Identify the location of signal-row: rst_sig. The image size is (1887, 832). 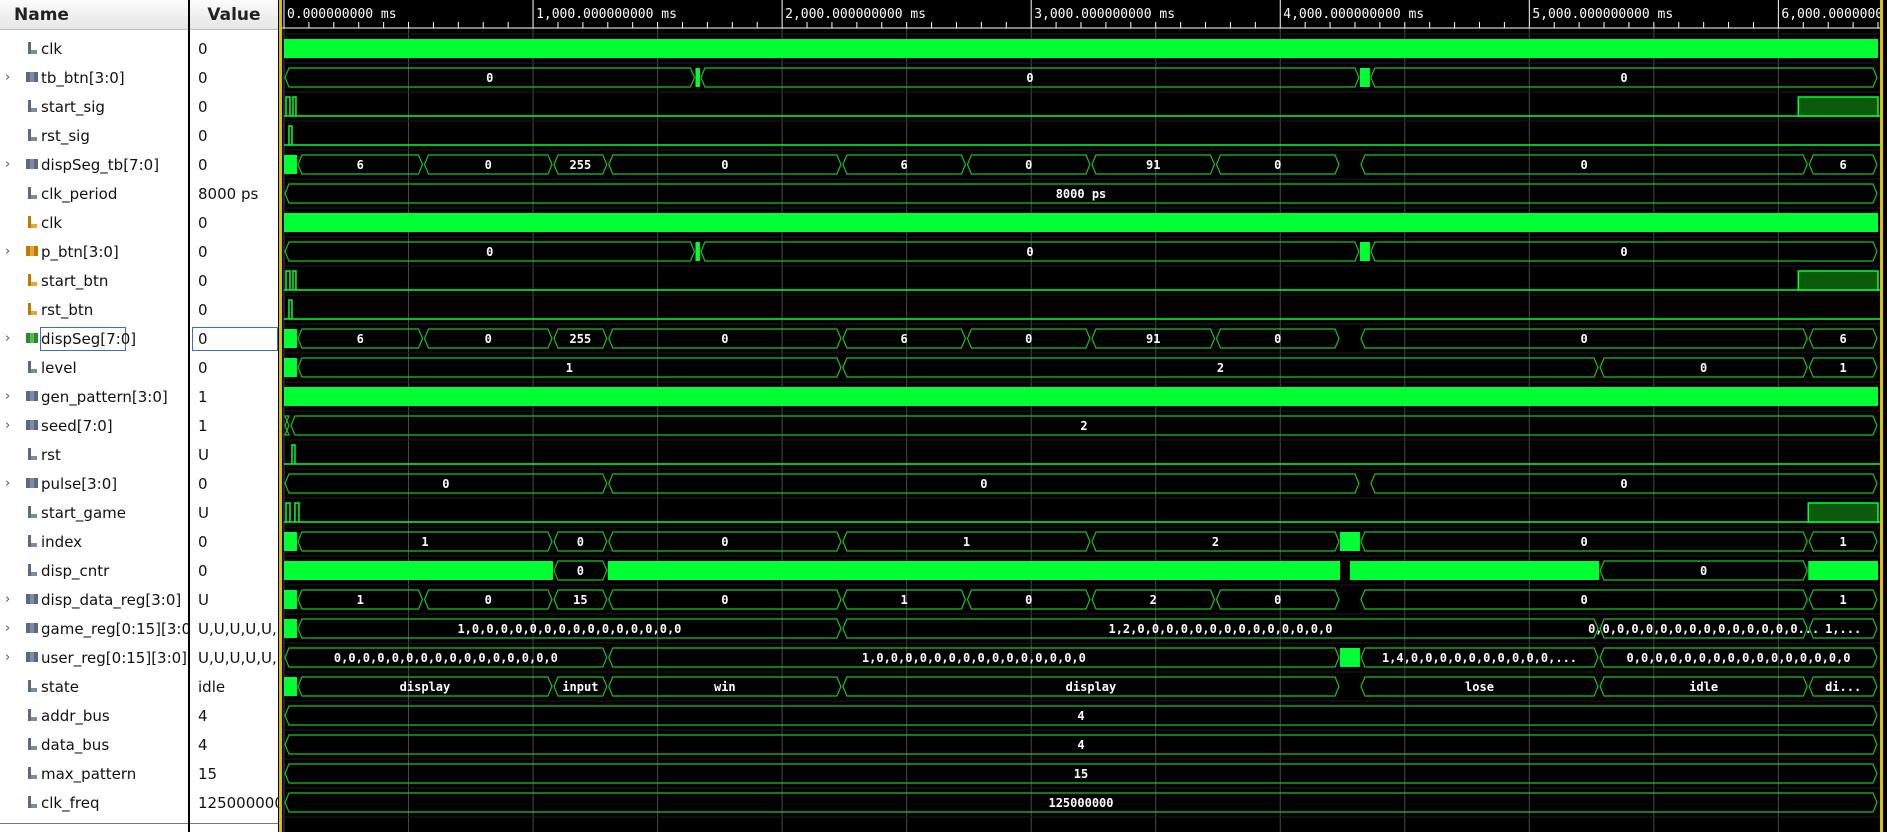
(94, 135).